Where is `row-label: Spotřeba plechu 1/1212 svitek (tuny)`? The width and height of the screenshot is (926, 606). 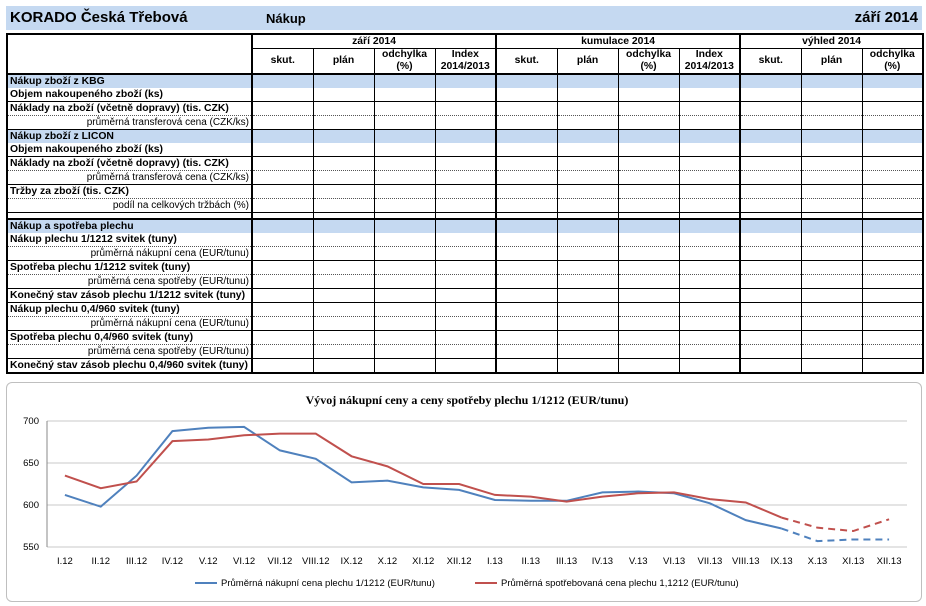 row-label: Spotřeba plechu 1/1212 svitek (tuny) is located at coordinates (129, 267).